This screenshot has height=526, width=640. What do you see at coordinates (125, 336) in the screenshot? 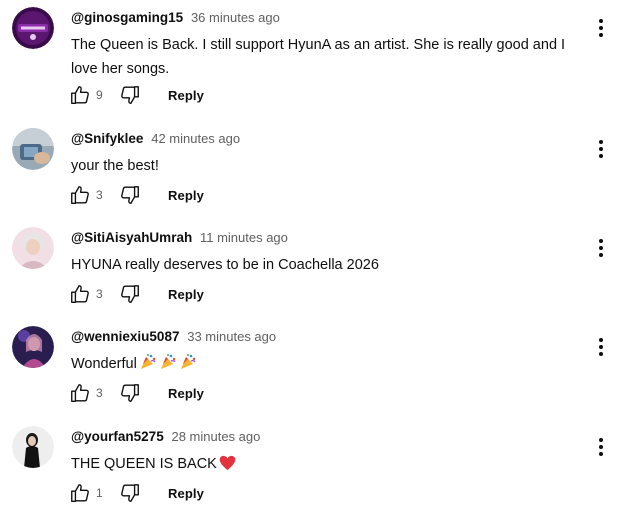
I see `comment-author: @wenniexiu5087` at bounding box center [125, 336].